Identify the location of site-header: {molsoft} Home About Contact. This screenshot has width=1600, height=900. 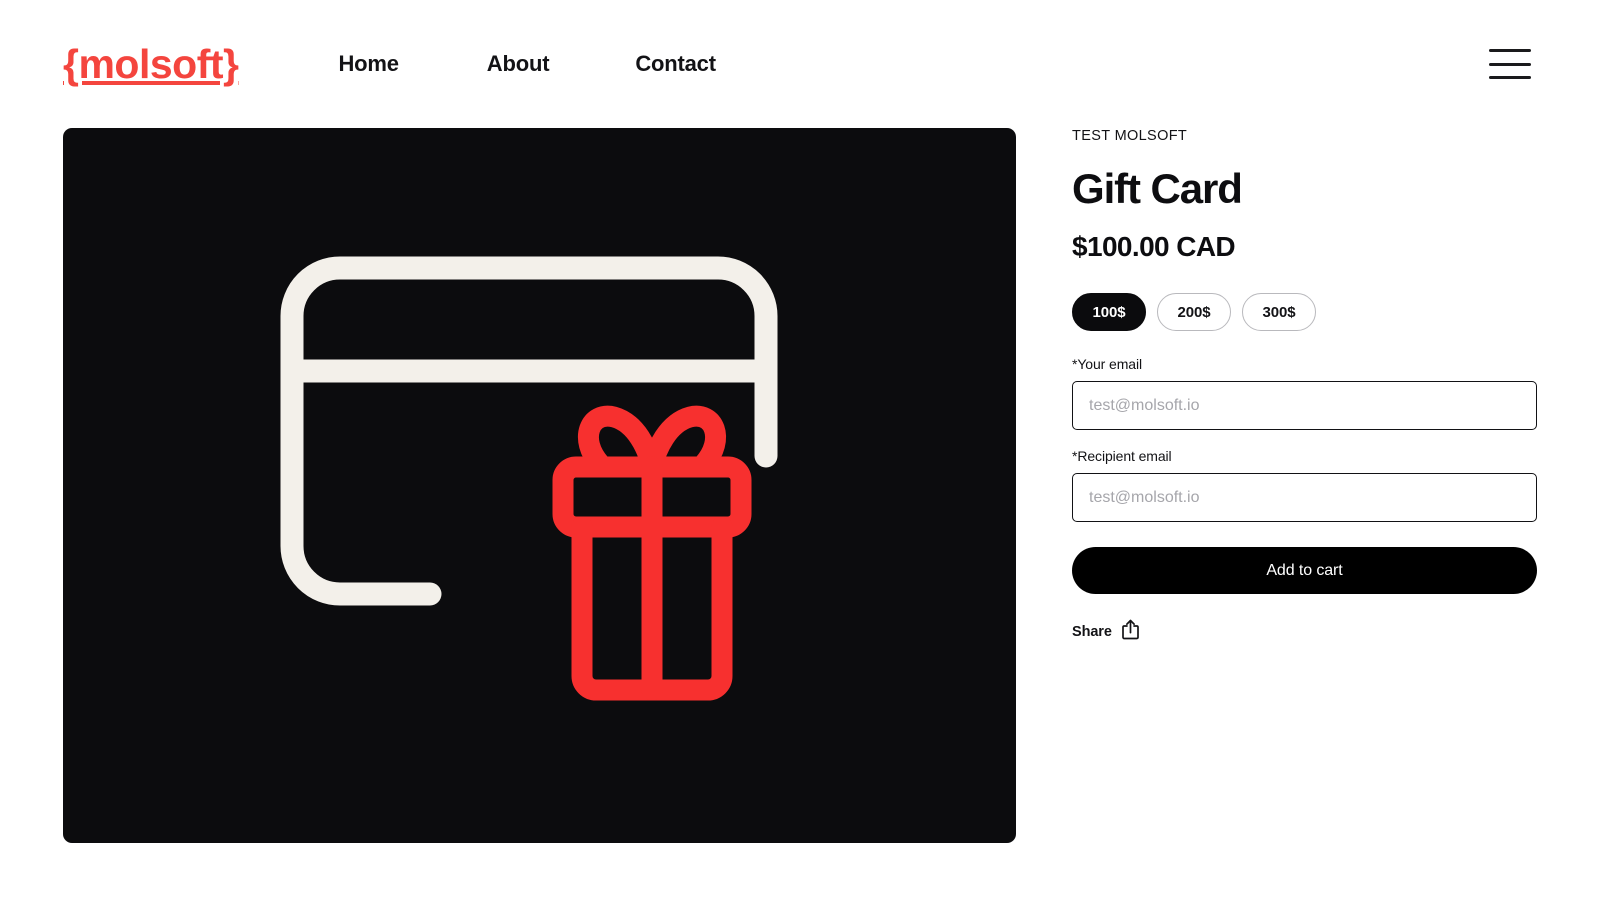
(800, 64).